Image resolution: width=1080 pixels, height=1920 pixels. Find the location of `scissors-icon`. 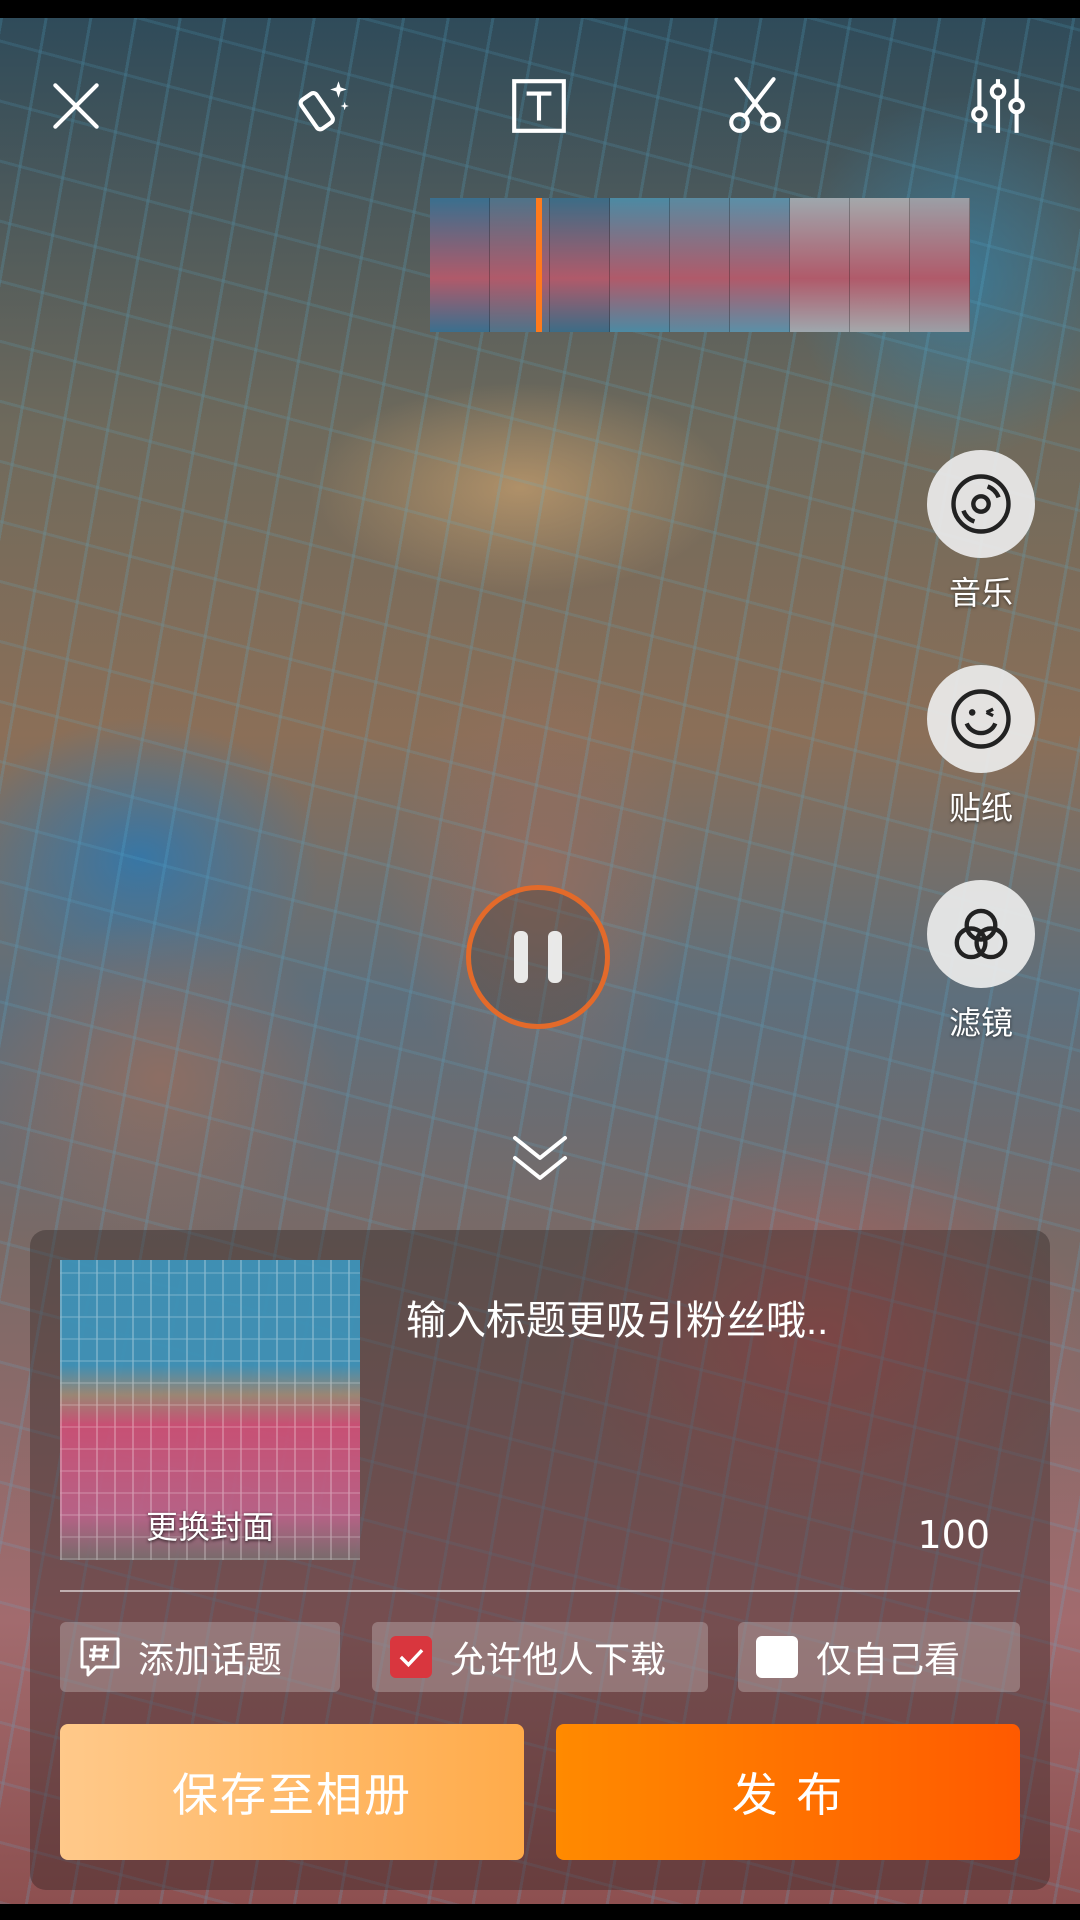

scissors-icon is located at coordinates (755, 105).